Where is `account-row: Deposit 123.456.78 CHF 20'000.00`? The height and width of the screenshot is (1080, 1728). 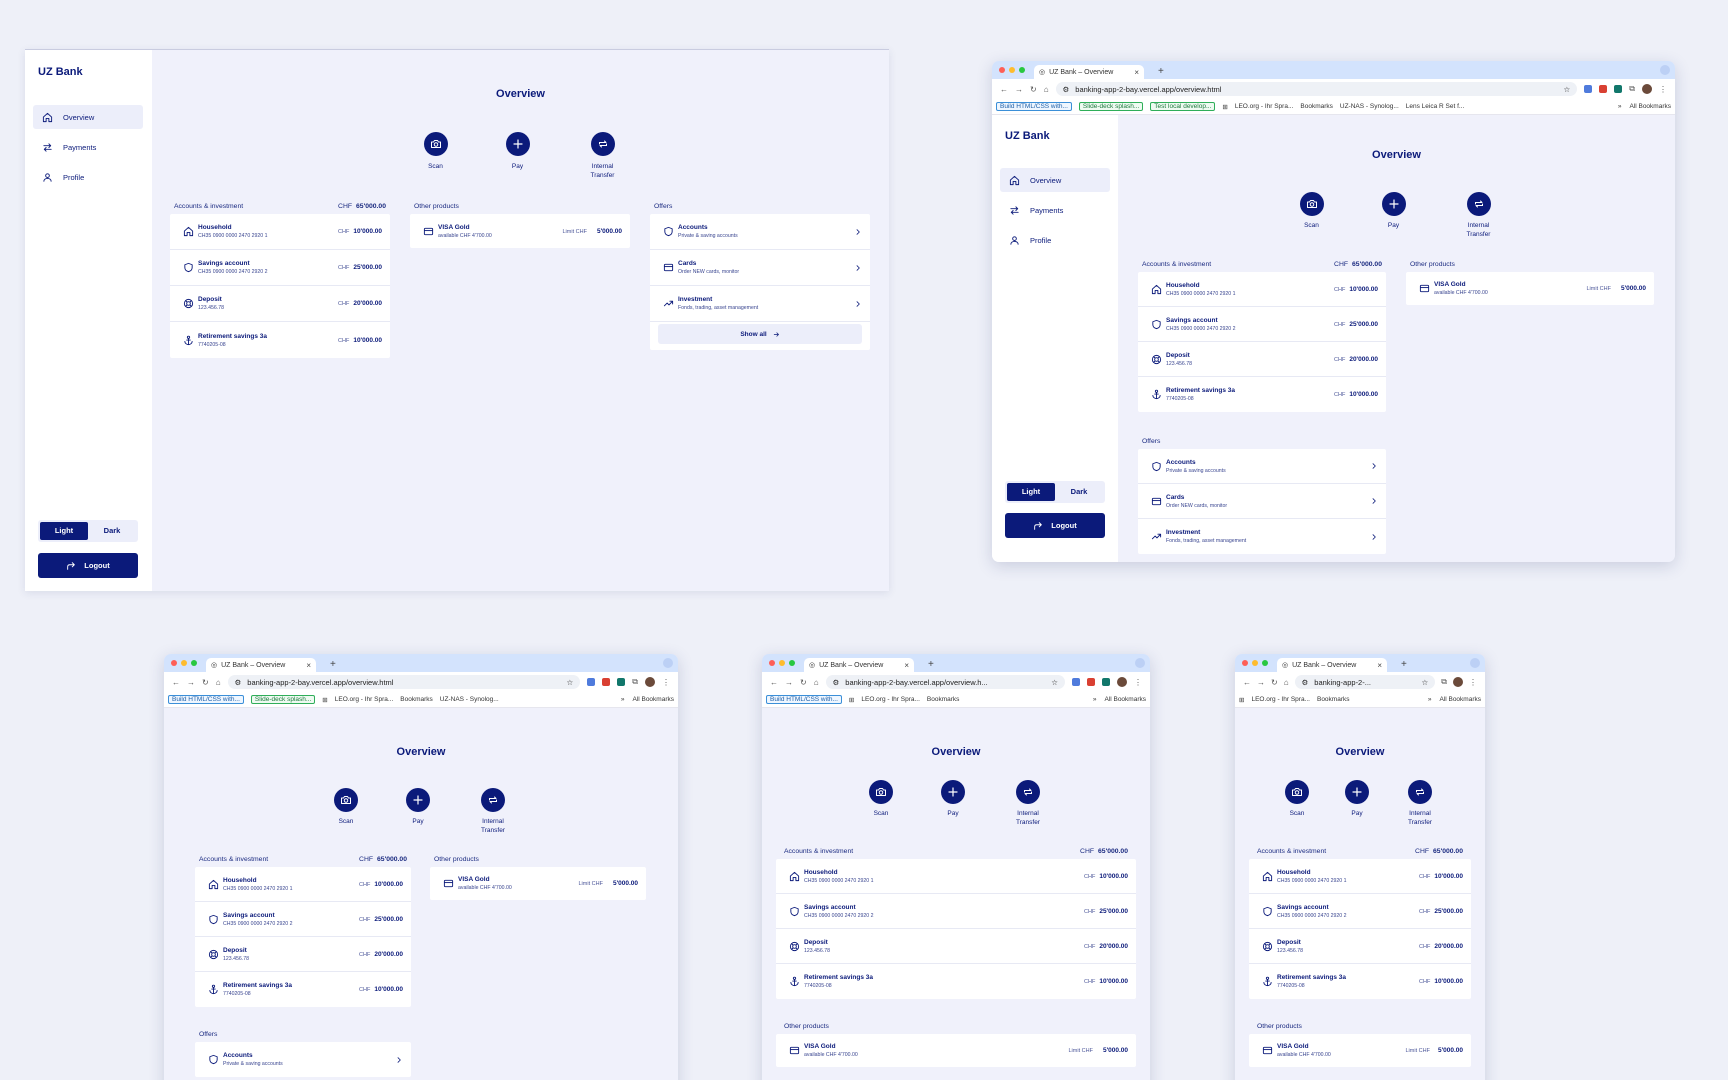 account-row: Deposit 123.456.78 CHF 20'000.00 is located at coordinates (1360, 946).